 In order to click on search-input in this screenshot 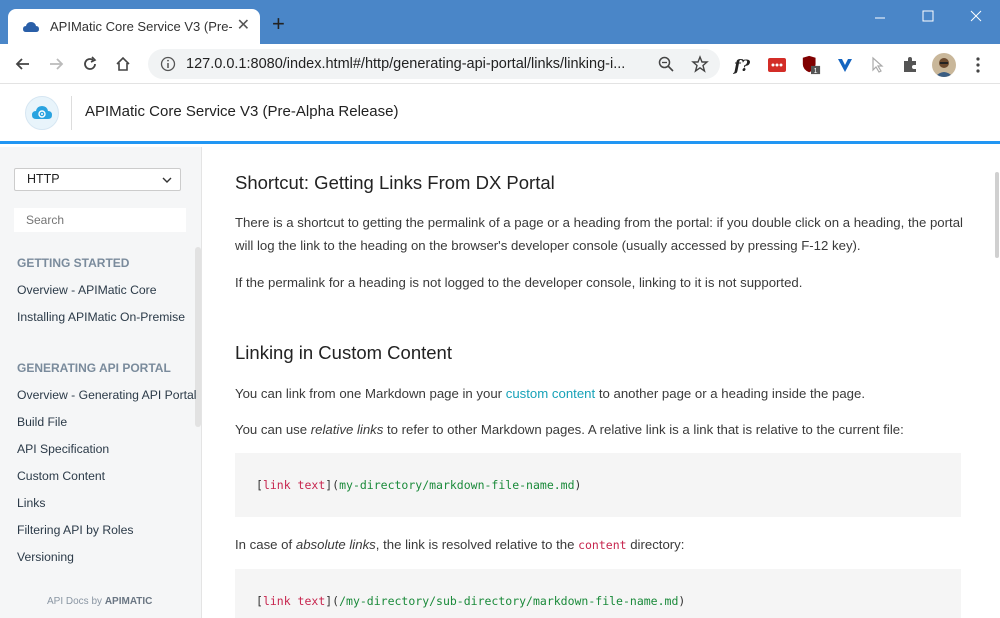, I will do `click(100, 220)`.